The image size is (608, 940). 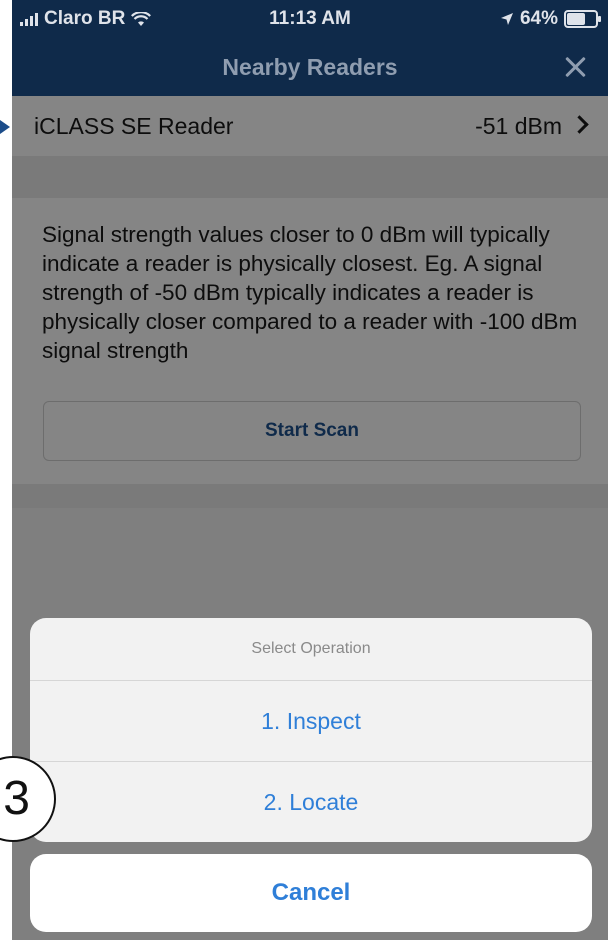 I want to click on reader-list-item: iCLASS SE Reader -51 dBm, so click(x=310, y=126).